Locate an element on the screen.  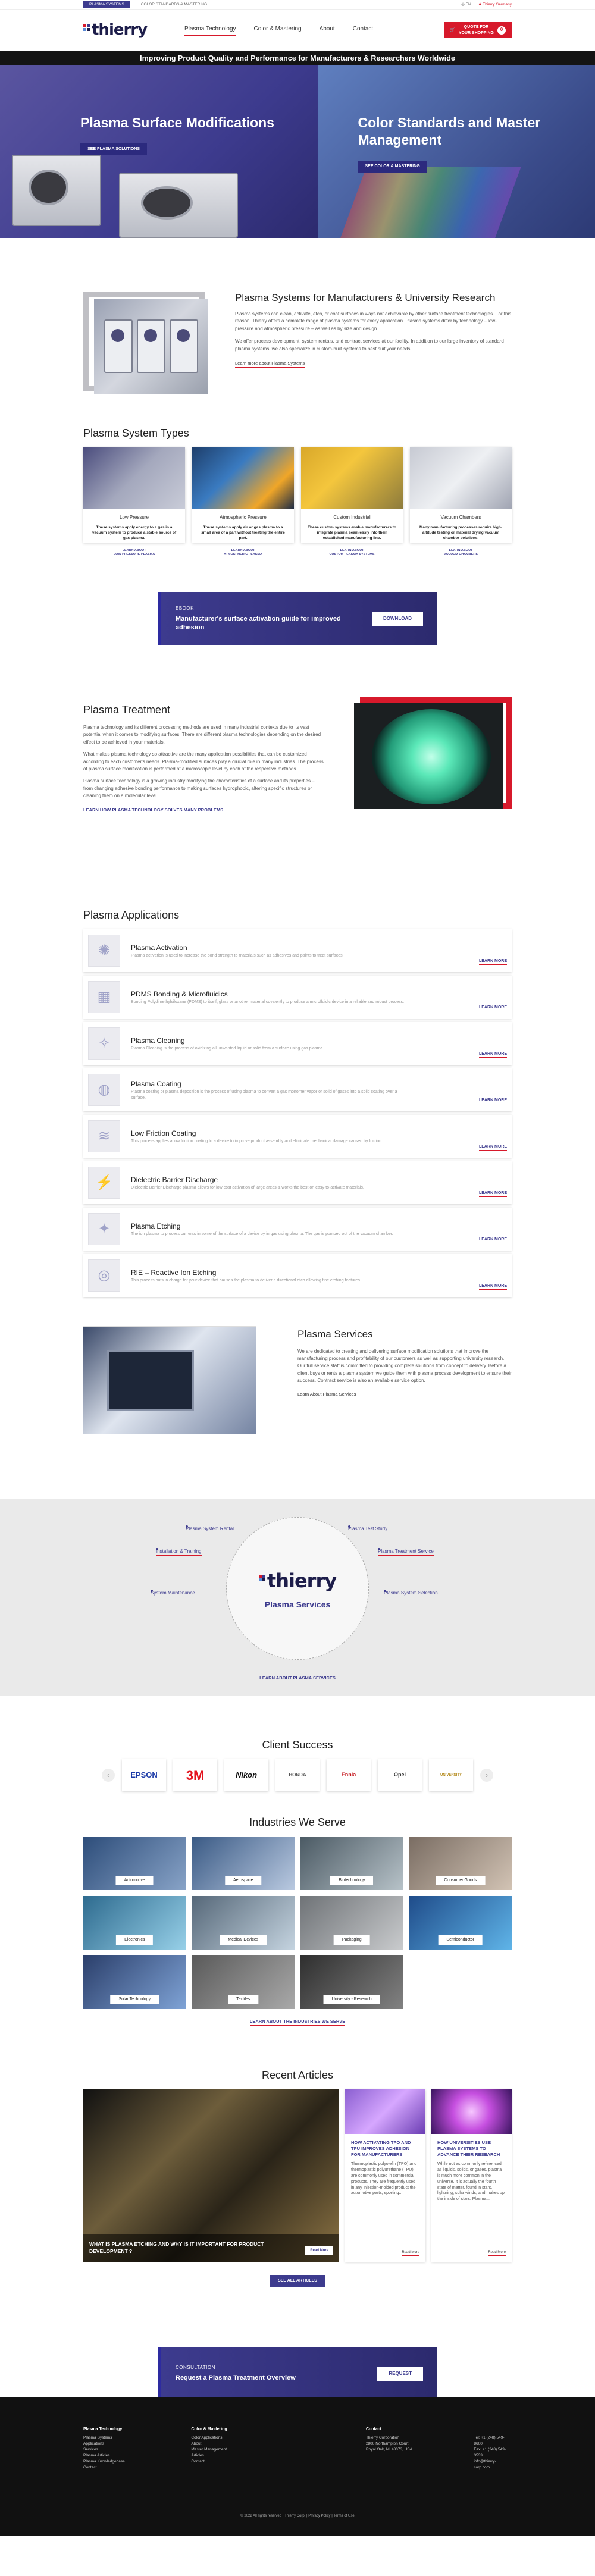
footer-link: Plasma Knowledgebase is located at coordinates (119, 2462).